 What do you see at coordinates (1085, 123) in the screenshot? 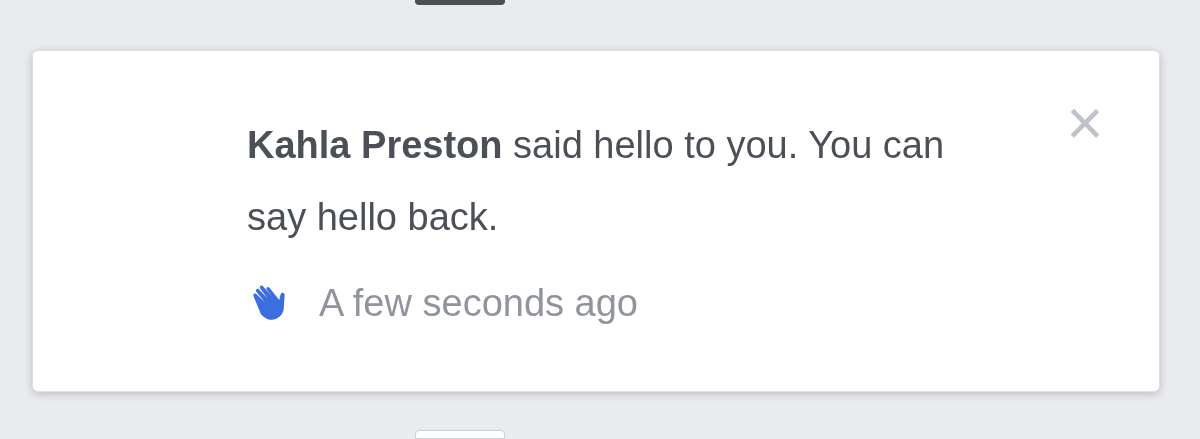
I see `close-button: ×` at bounding box center [1085, 123].